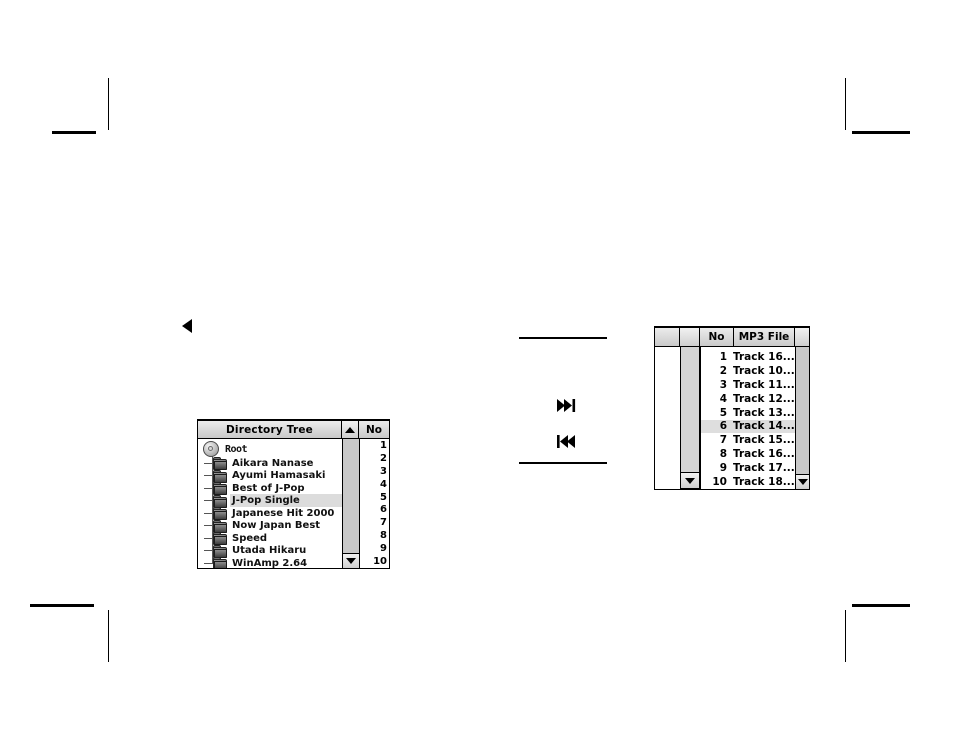 Image resolution: width=954 pixels, height=738 pixels. Describe the element at coordinates (764, 337) in the screenshot. I see `mp3-column-header-file: MP3 File` at that location.